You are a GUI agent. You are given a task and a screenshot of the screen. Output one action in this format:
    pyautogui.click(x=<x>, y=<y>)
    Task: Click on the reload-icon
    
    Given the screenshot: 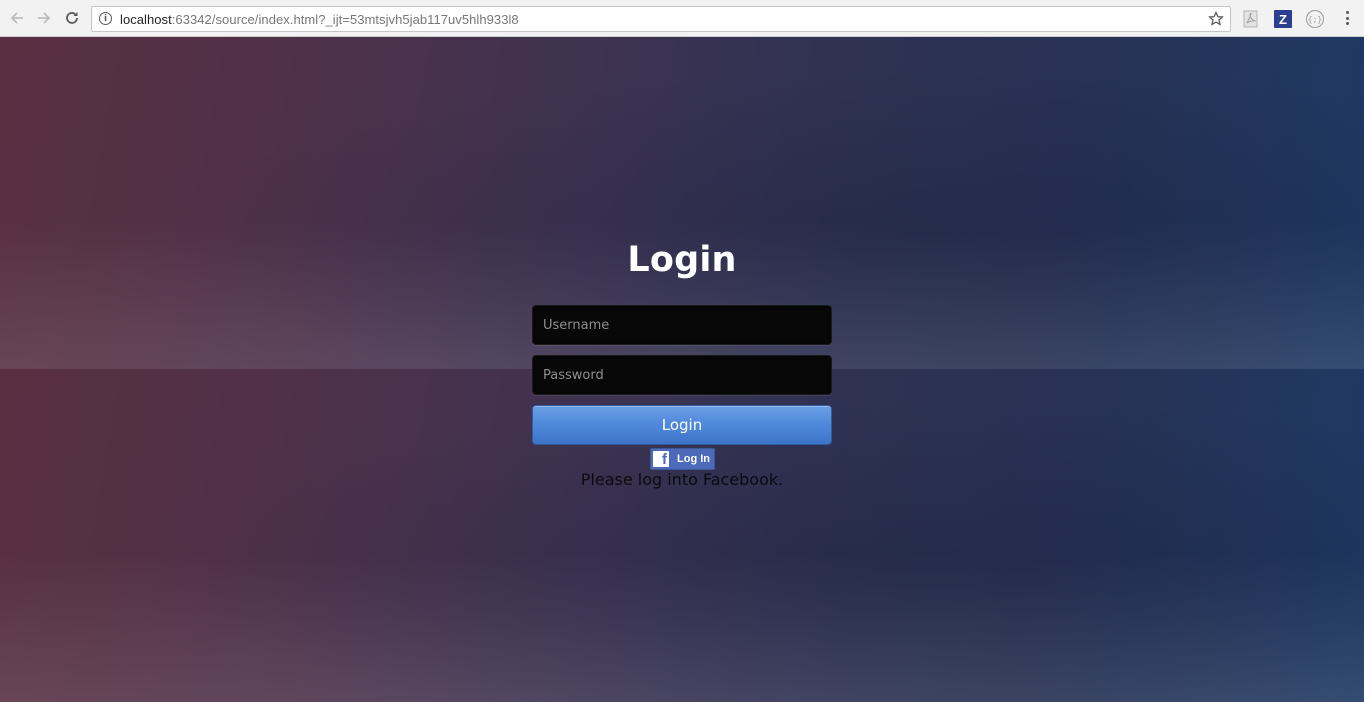 What is the action you would take?
    pyautogui.click(x=72, y=18)
    